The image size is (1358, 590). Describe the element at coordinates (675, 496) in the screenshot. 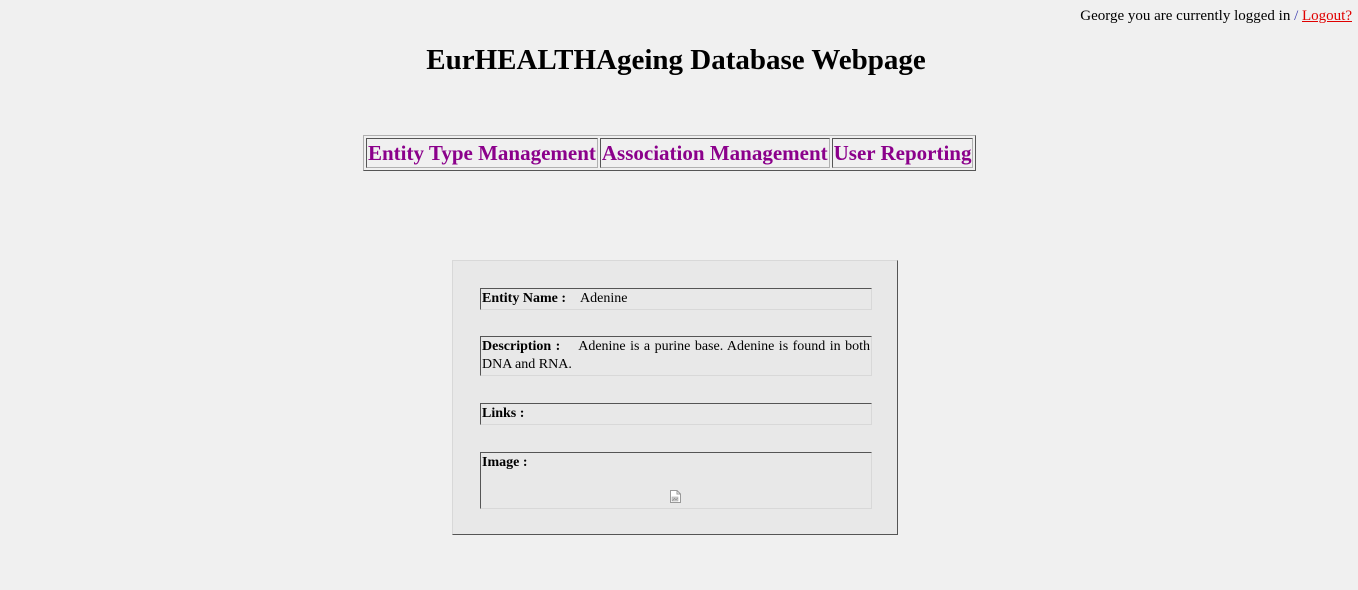

I see `broken-image-icon` at that location.